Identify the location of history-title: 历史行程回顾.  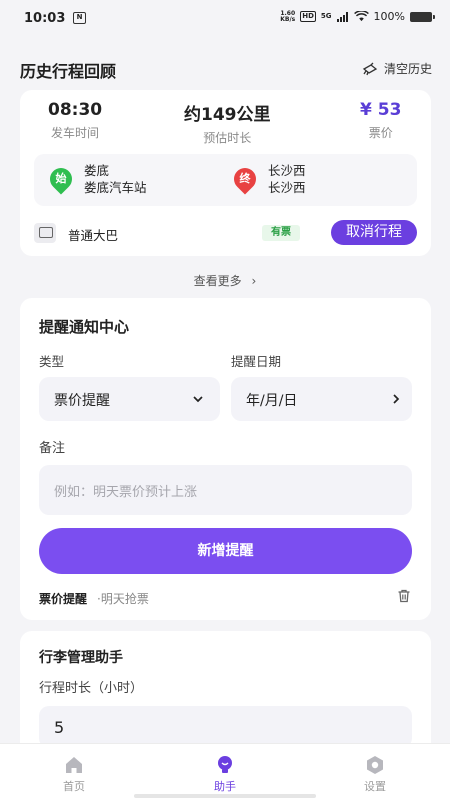
(68, 71).